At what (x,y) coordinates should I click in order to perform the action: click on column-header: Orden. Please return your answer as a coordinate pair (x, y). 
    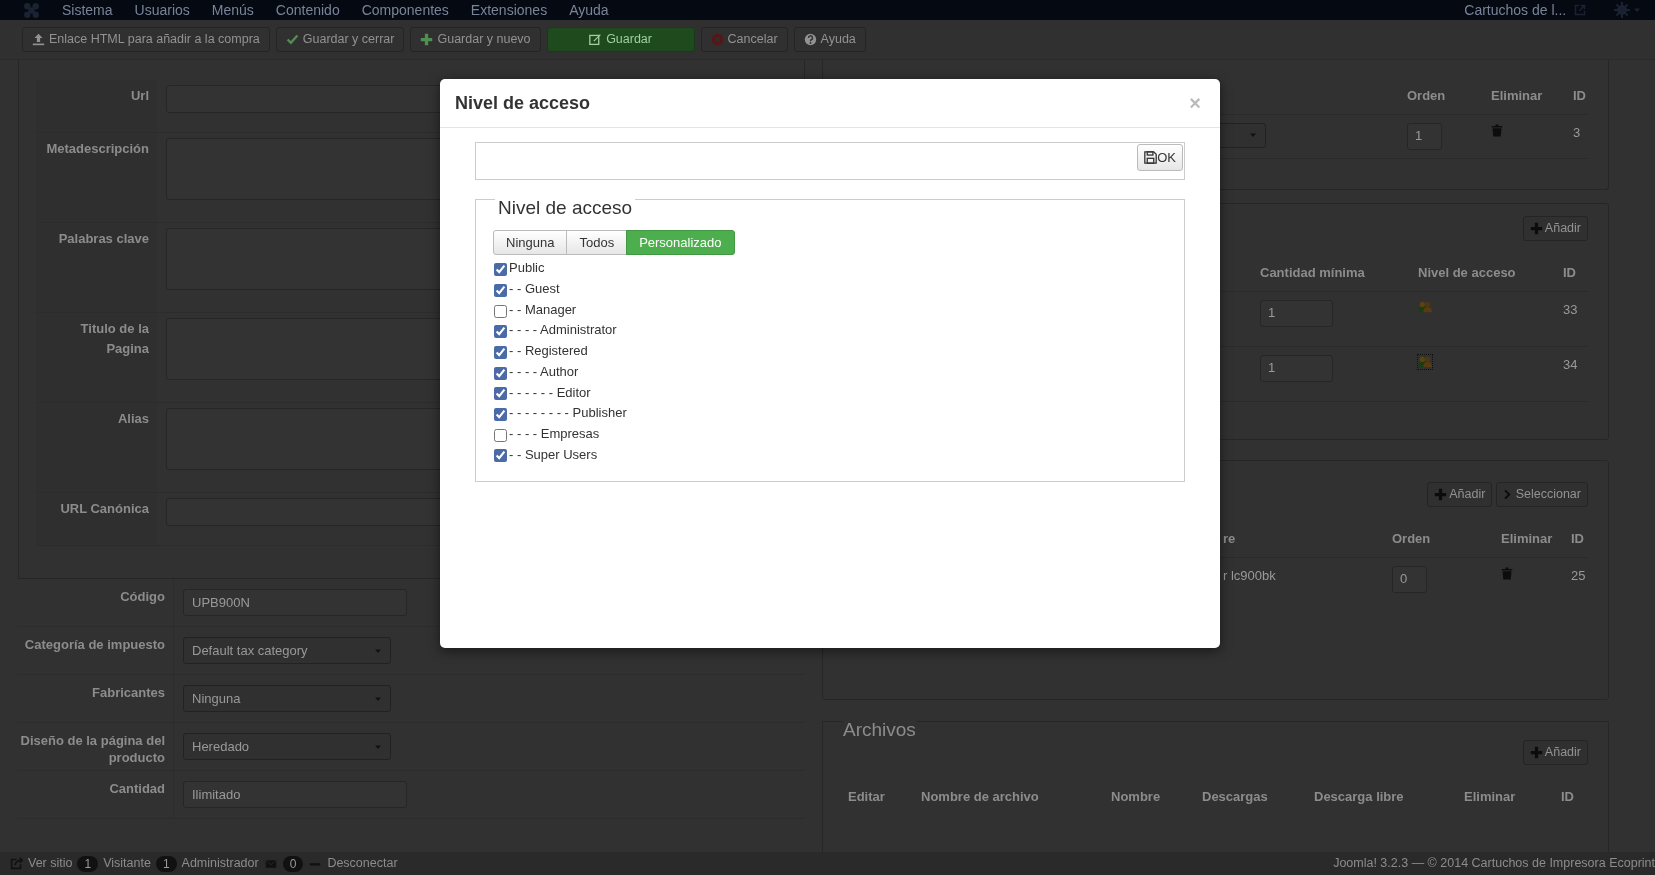
    Looking at the image, I should click on (1412, 539).